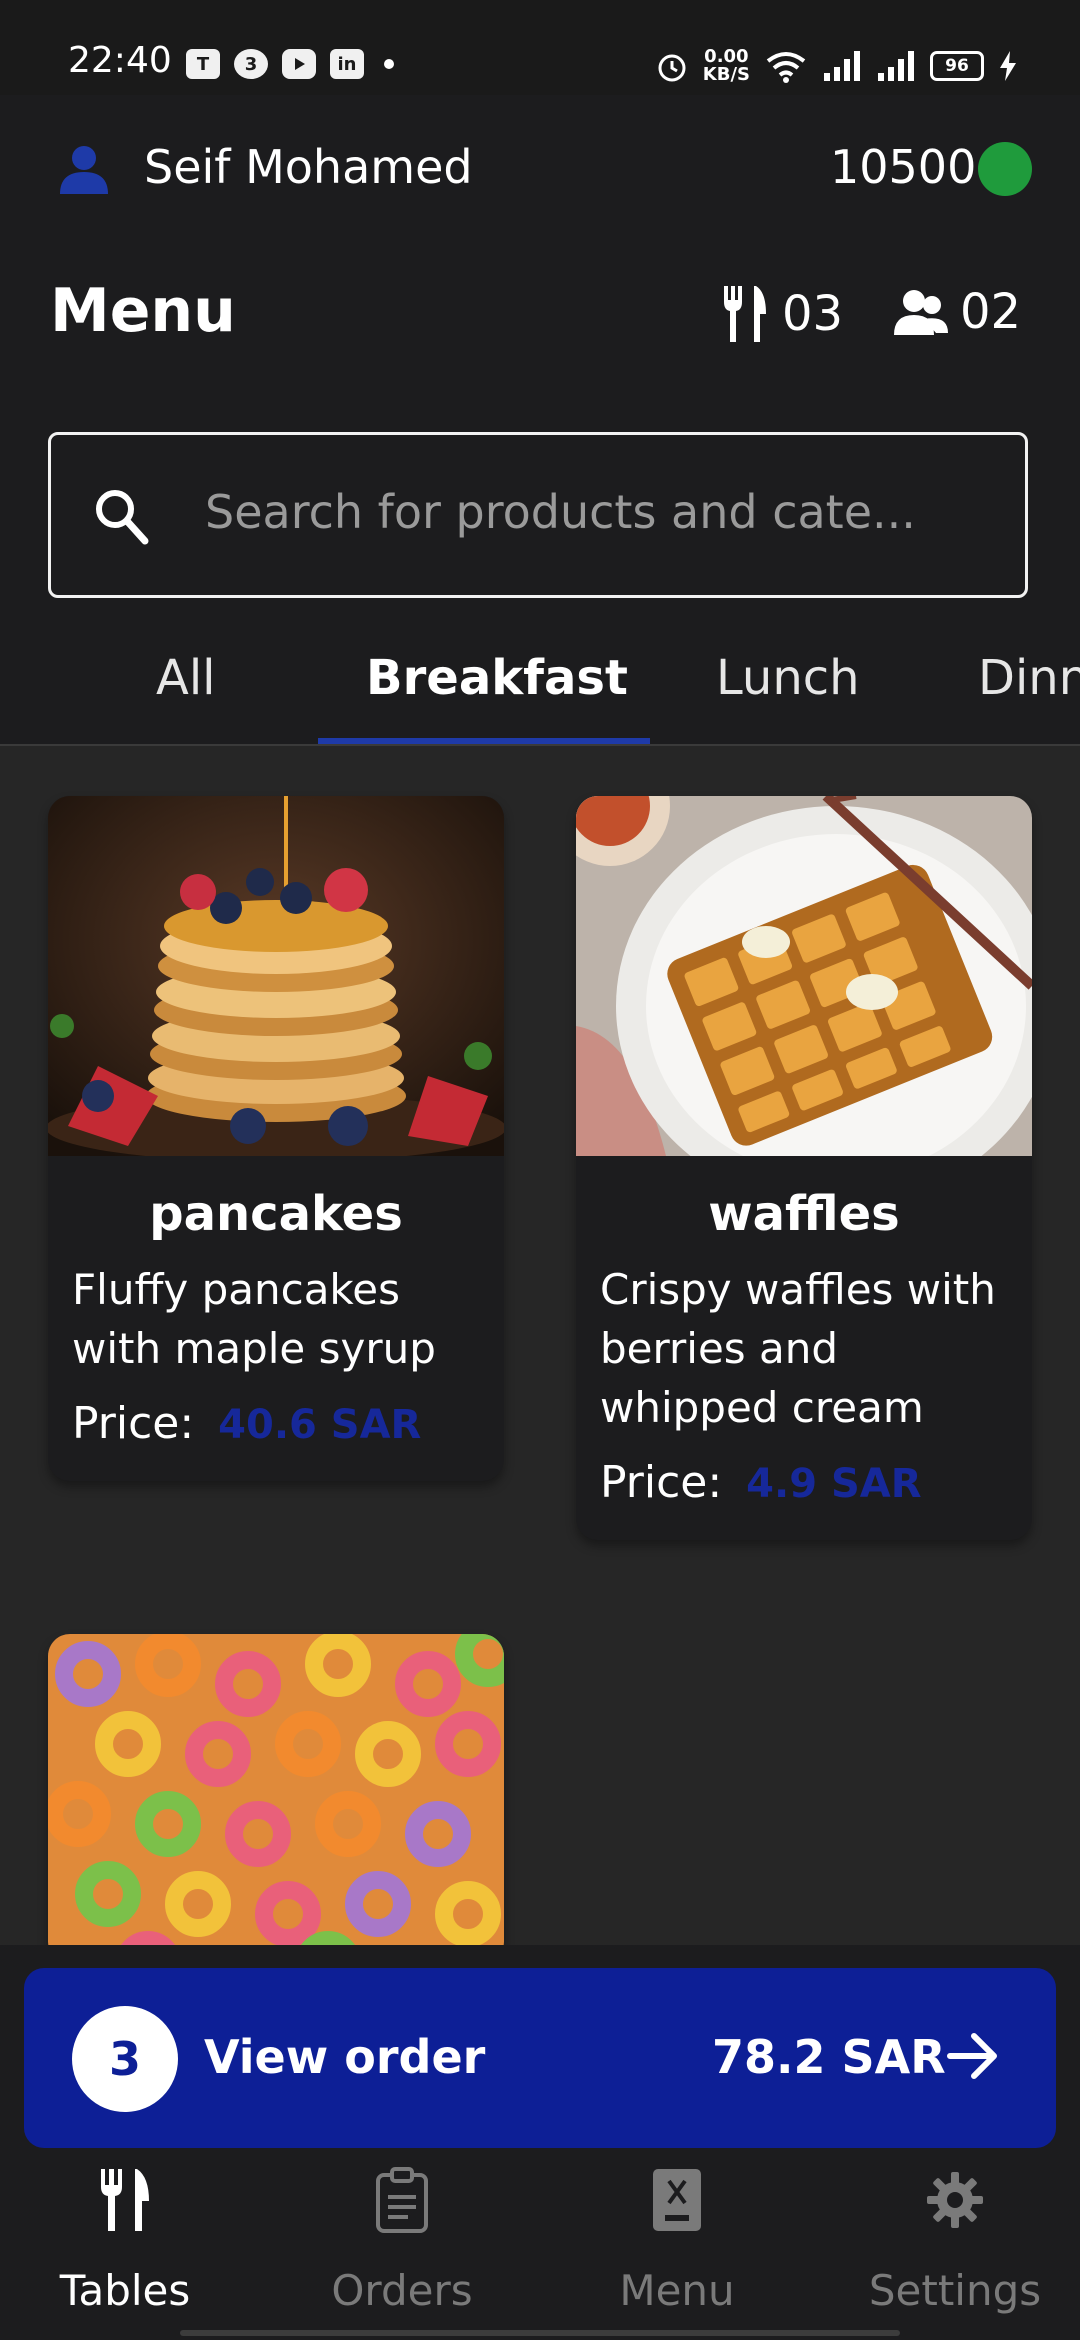 The width and height of the screenshot is (1080, 2340). What do you see at coordinates (896, 66) in the screenshot?
I see `signal-2-icon` at bounding box center [896, 66].